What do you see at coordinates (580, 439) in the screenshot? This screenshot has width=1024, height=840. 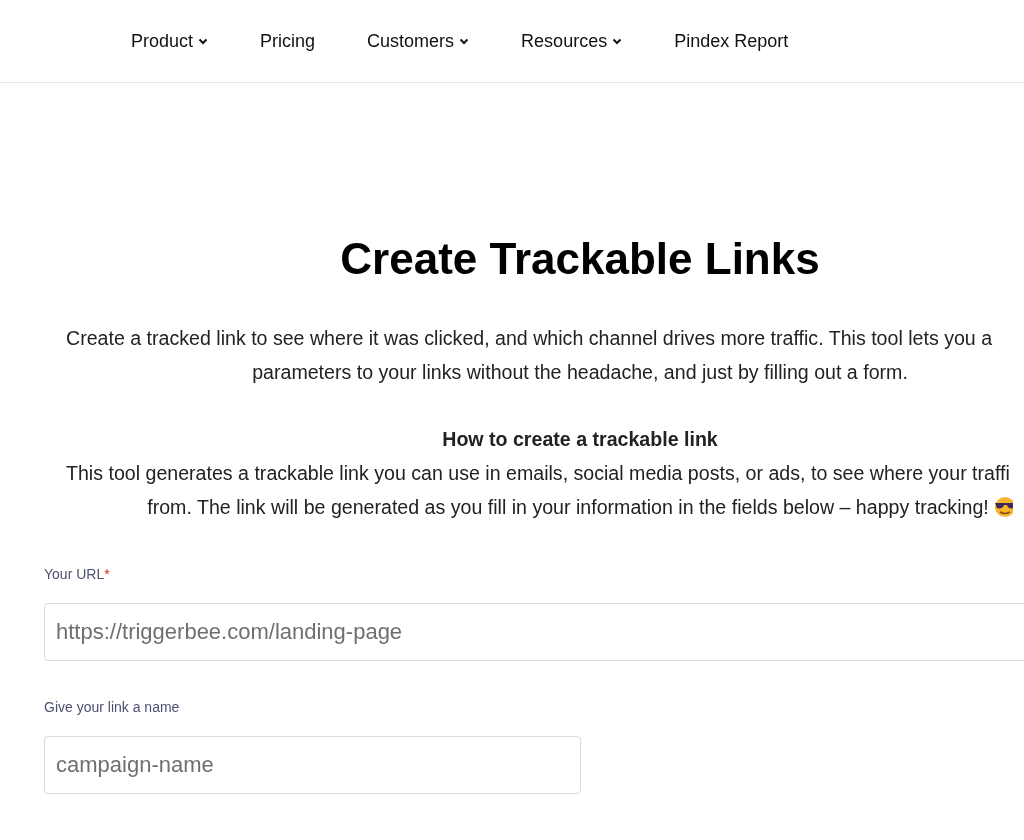 I see `section-heading: How to create a trackable link` at bounding box center [580, 439].